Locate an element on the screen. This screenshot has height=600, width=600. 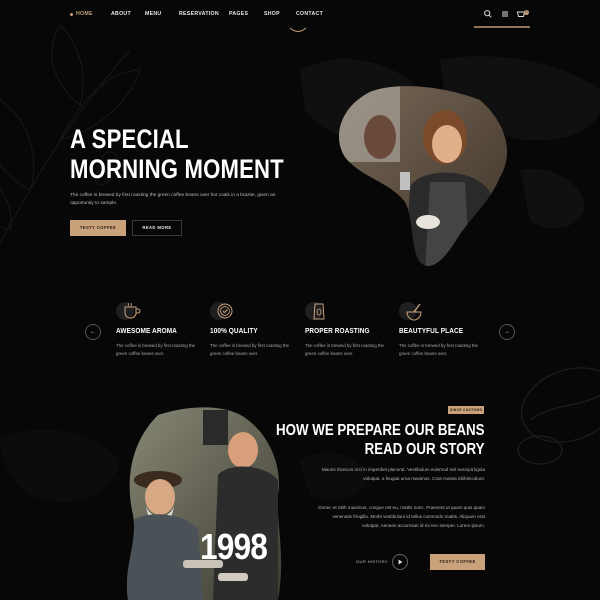
coffee-cup-icon is located at coordinates (128, 311).